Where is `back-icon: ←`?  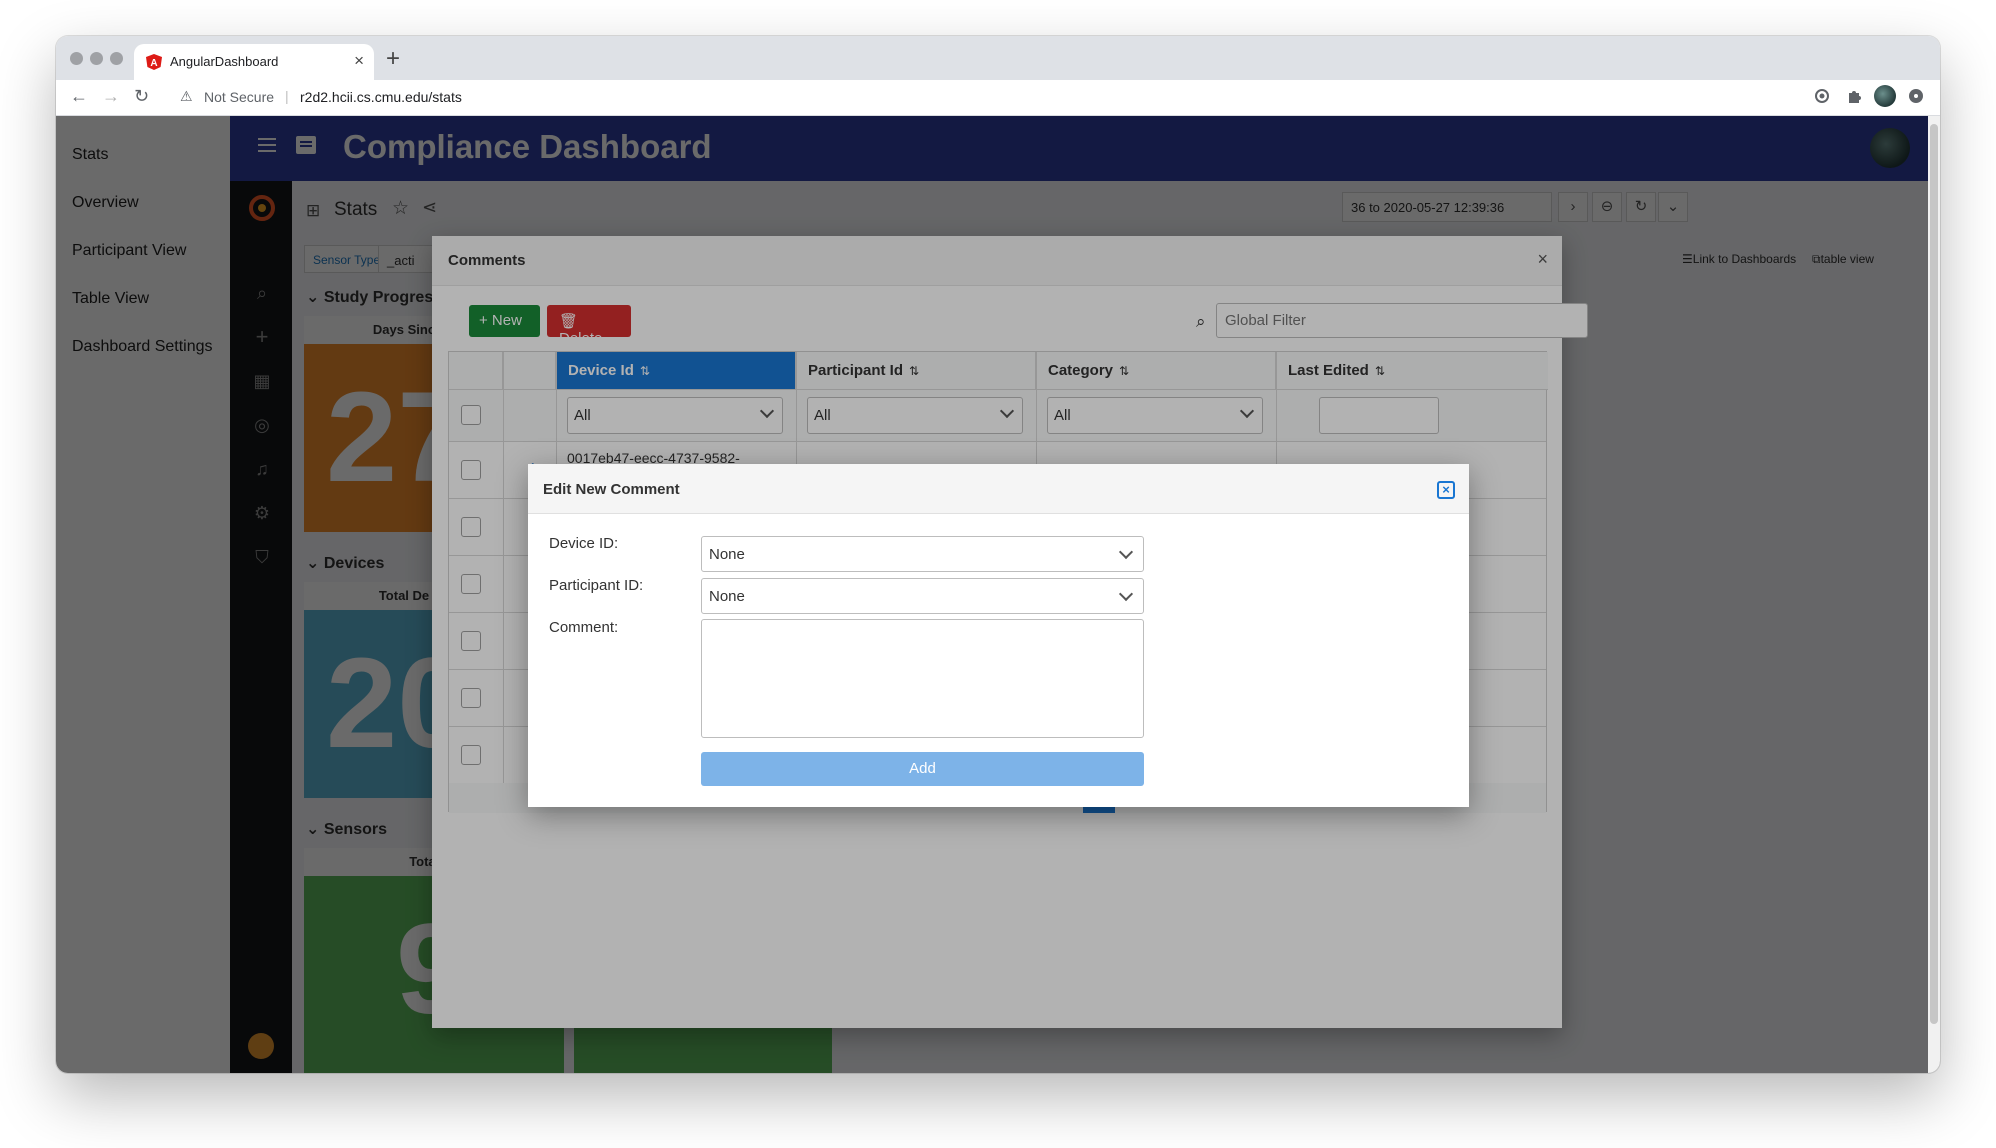 back-icon: ← is located at coordinates (79, 96).